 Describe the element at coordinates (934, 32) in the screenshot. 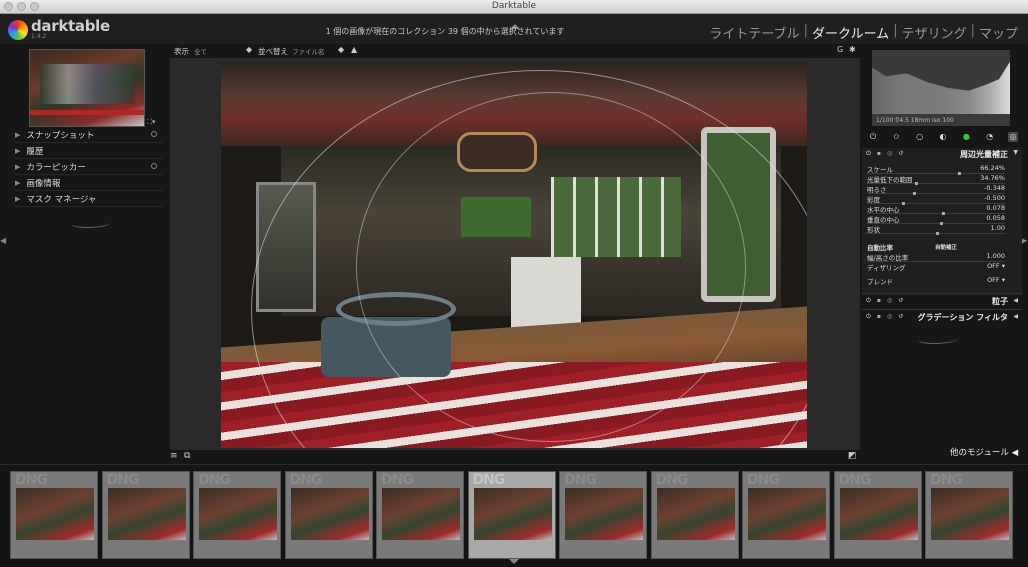

I see `view-tab: テザリング` at that location.